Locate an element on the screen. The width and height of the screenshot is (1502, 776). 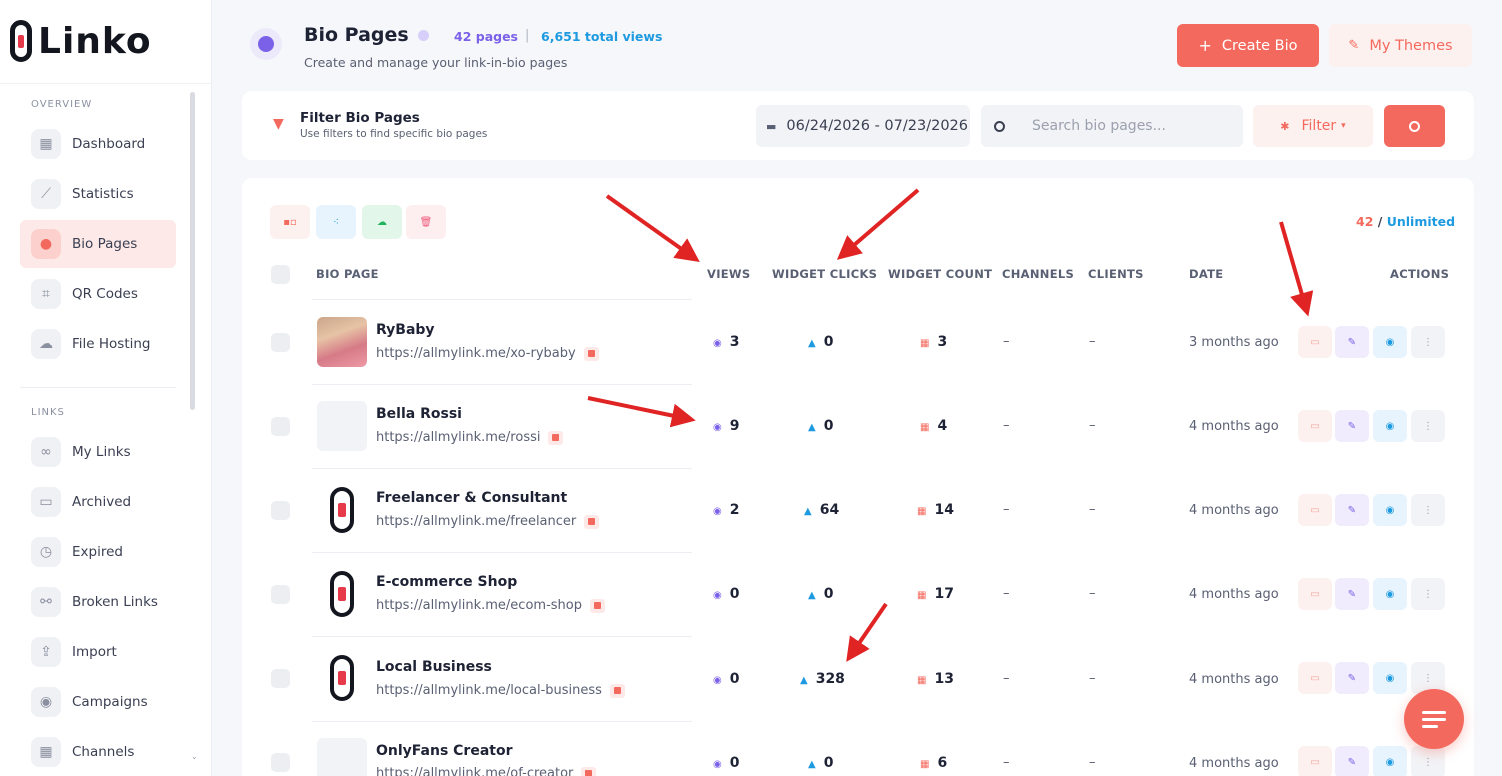
column-header-widget-clicks: WIDGET CLICKS is located at coordinates (824, 274).